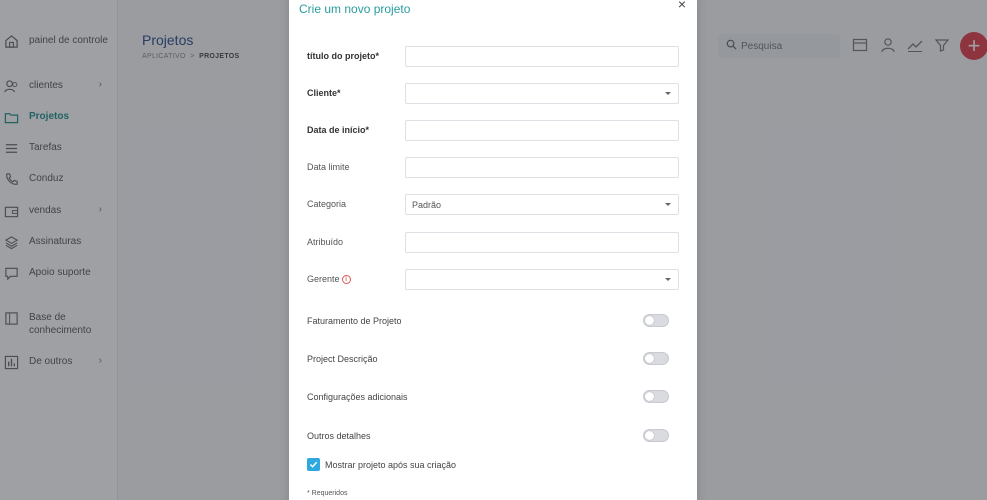 The height and width of the screenshot is (500, 987). I want to click on show-after-create-row: Mostrar projeto após sua criação, so click(381, 464).